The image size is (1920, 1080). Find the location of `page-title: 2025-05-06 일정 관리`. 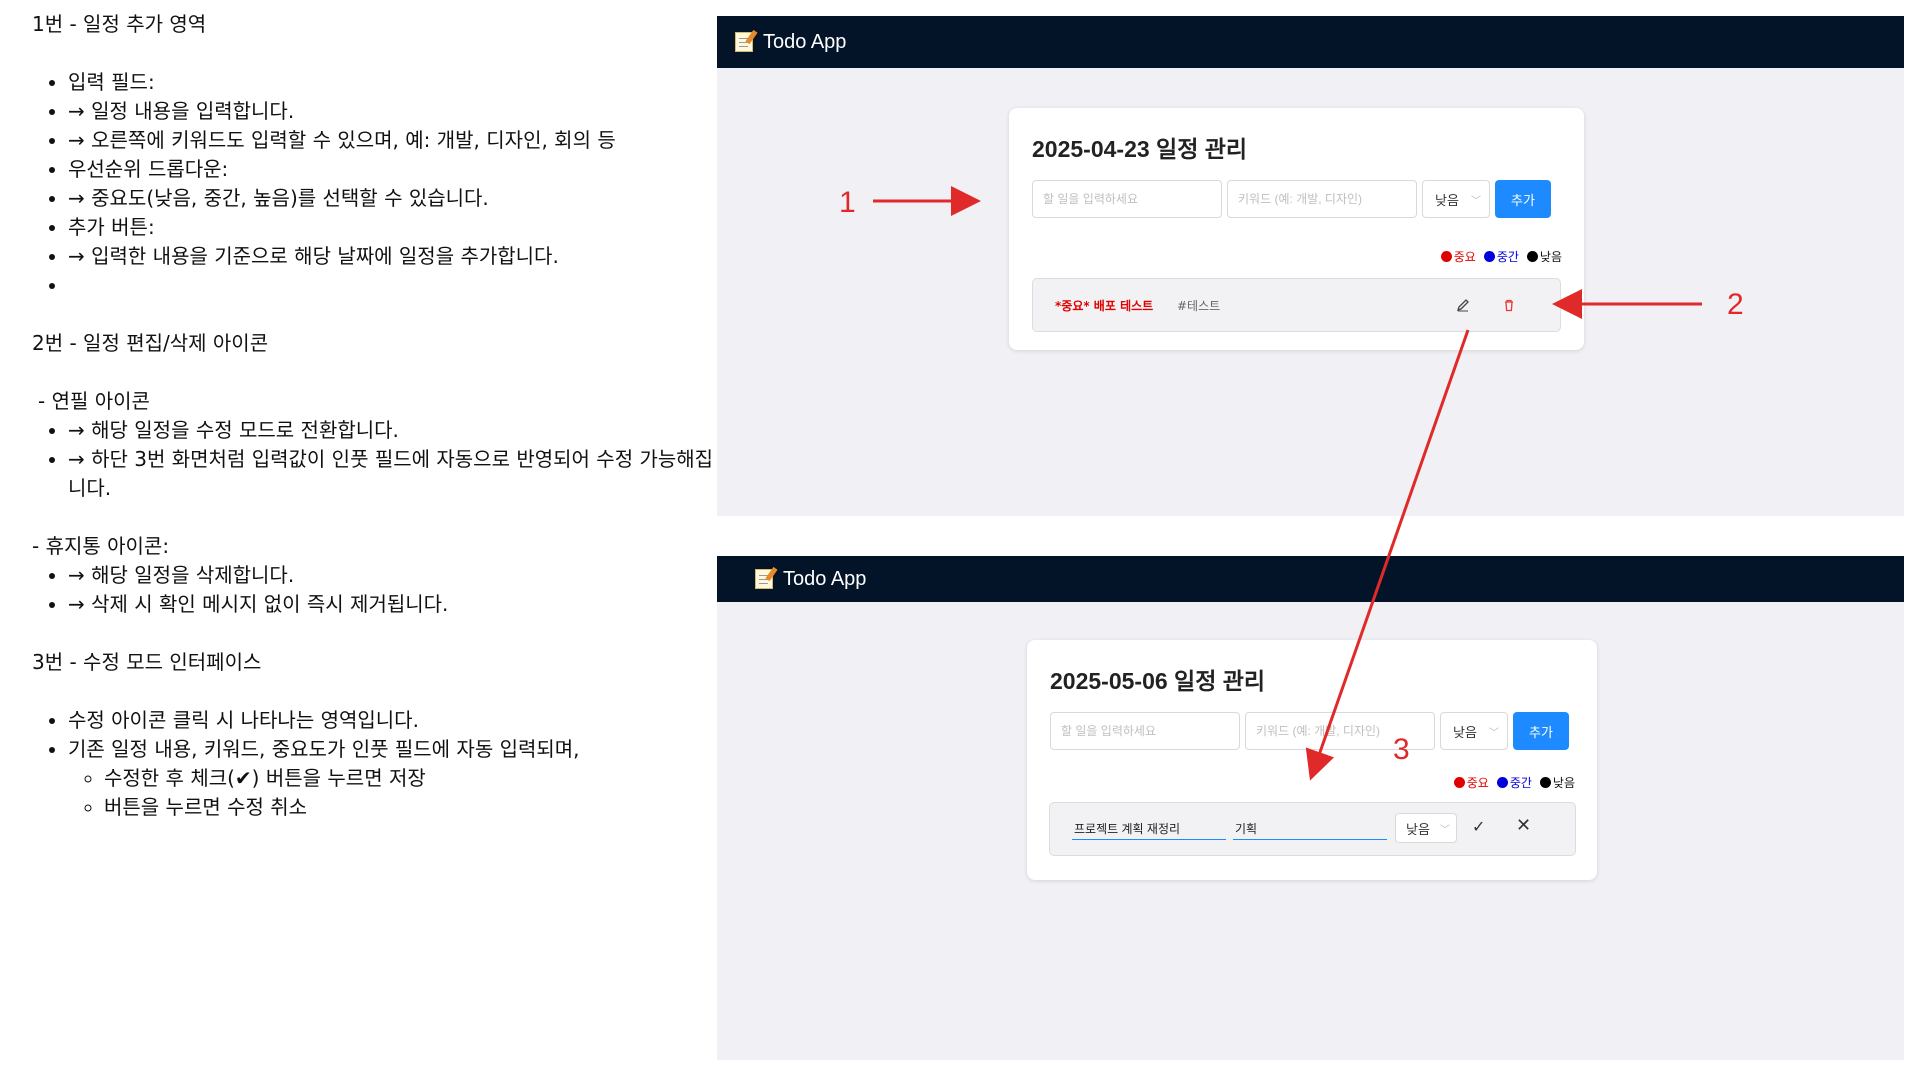

page-title: 2025-05-06 일정 관리 is located at coordinates (1158, 681).